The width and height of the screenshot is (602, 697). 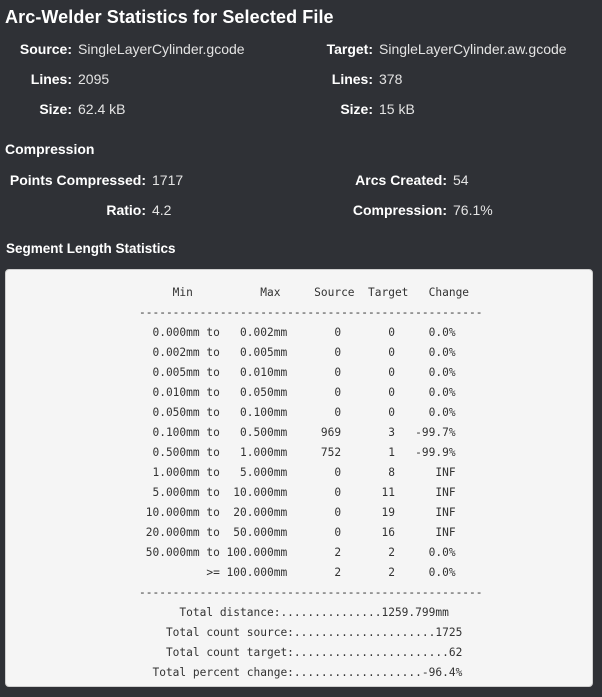 I want to click on ratio-value: 4.2, so click(x=162, y=210).